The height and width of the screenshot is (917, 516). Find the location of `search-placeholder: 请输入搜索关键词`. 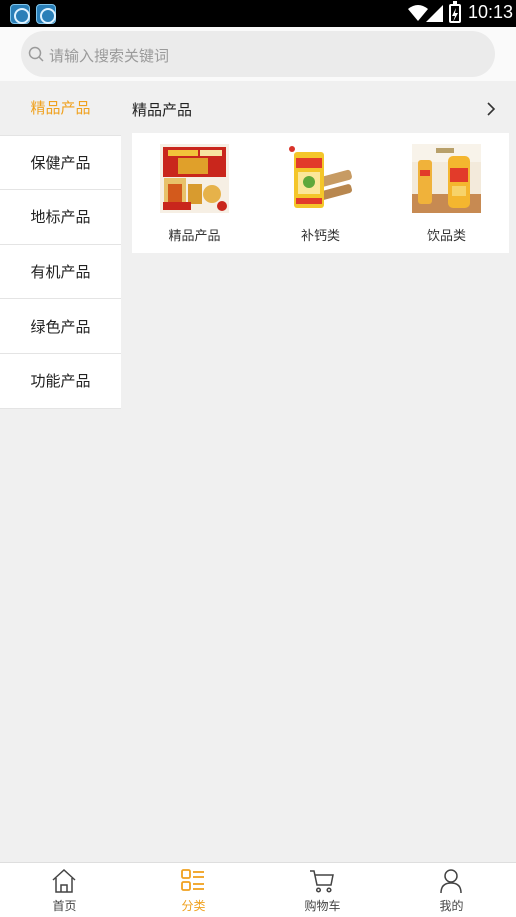

search-placeholder: 请输入搜索关键词 is located at coordinates (109, 56).